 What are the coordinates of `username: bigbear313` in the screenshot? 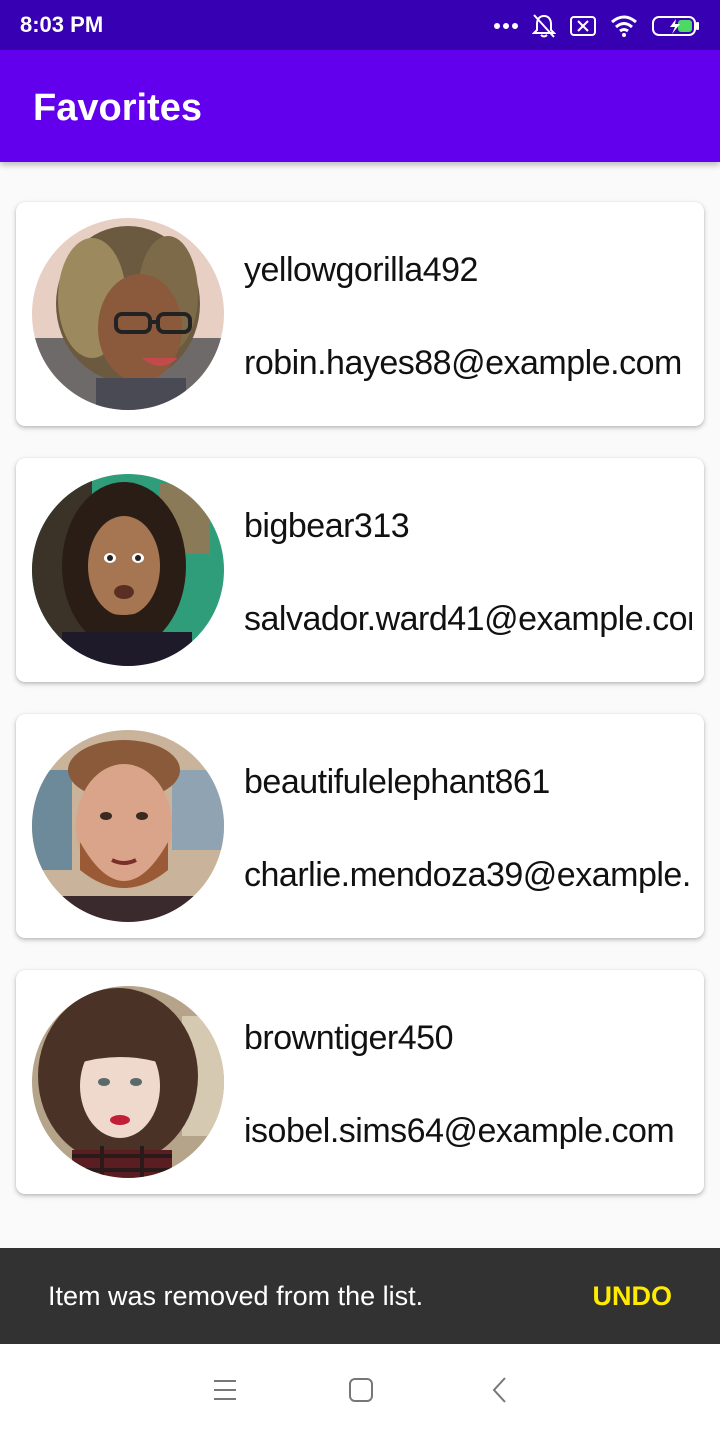 It's located at (327, 526).